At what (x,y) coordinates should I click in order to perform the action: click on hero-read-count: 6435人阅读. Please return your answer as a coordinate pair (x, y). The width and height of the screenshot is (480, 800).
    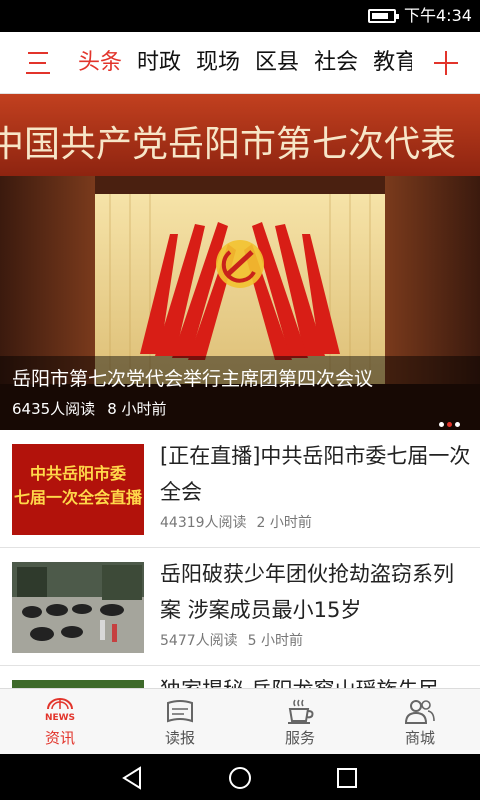
    Looking at the image, I should click on (54, 409).